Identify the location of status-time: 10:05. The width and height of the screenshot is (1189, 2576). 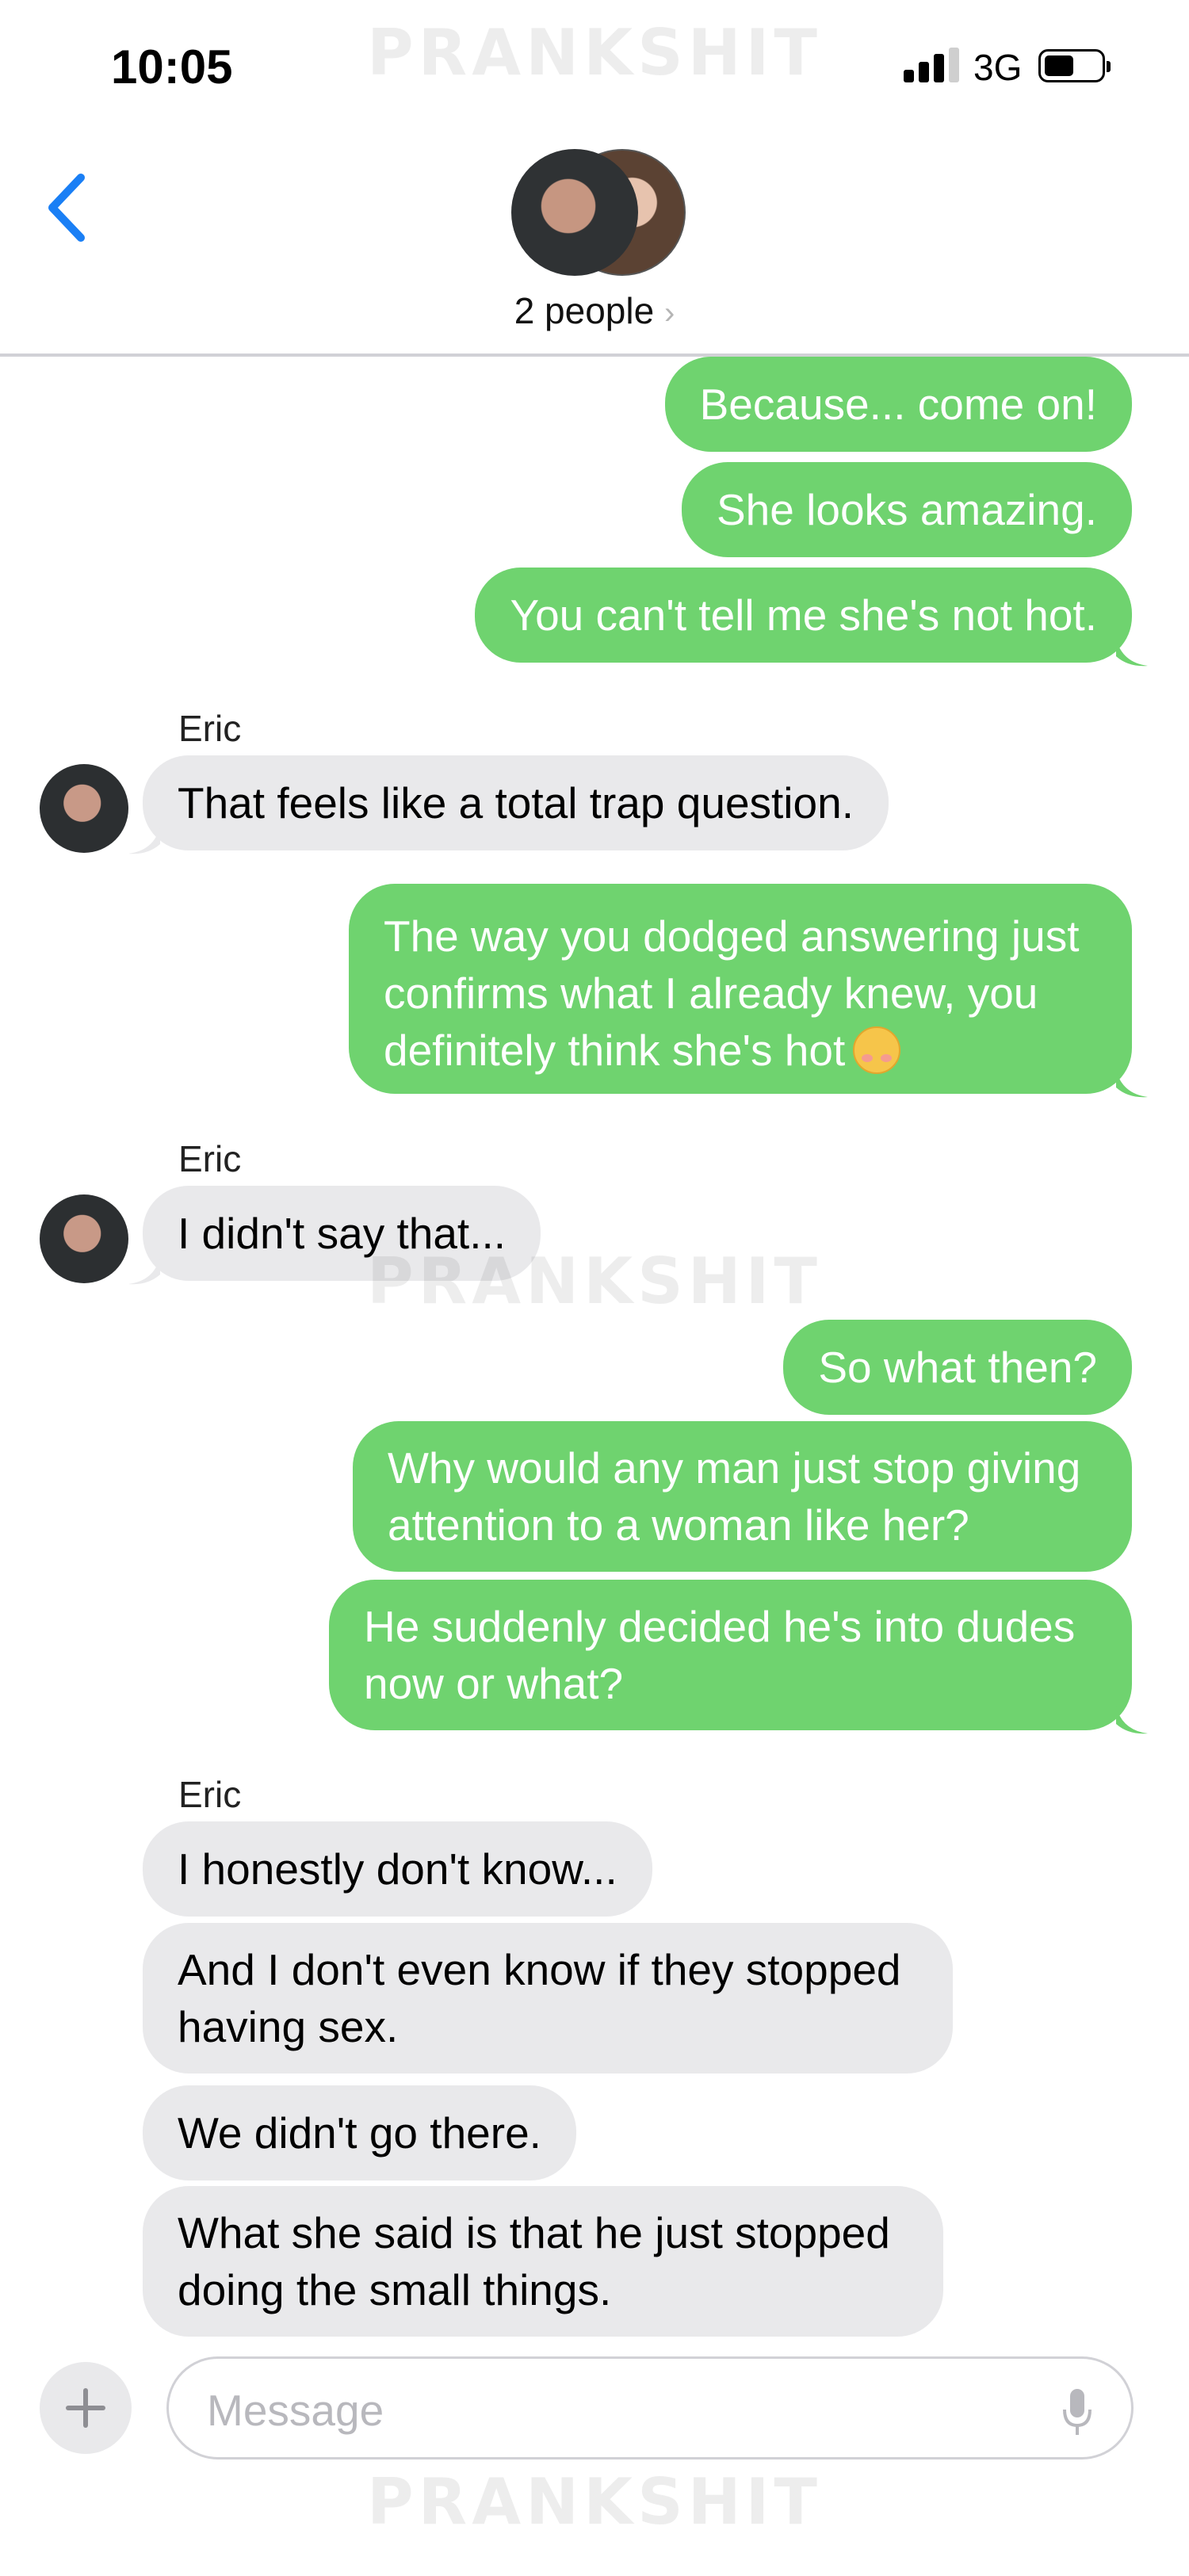
(172, 67).